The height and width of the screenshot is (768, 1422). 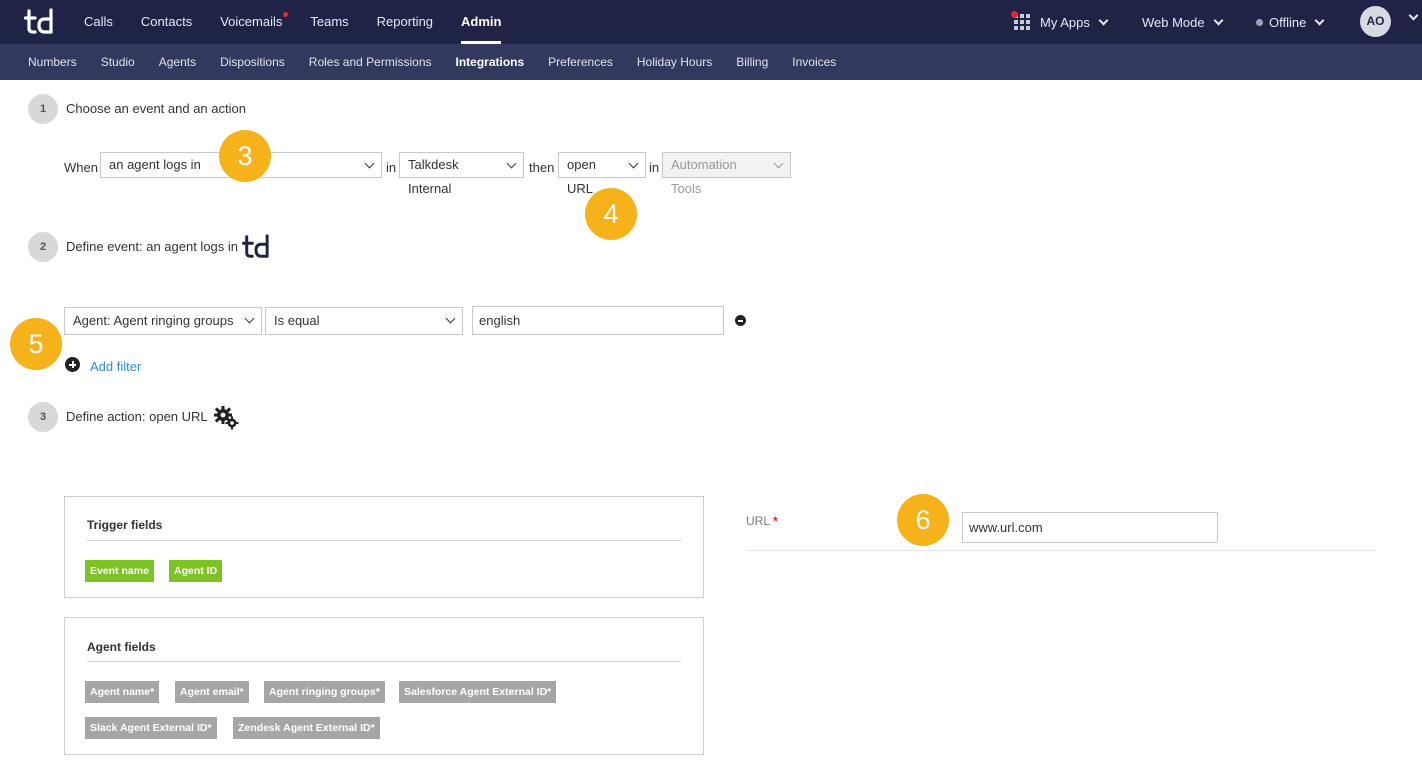 I want to click on action-select: open URL, so click(x=602, y=174).